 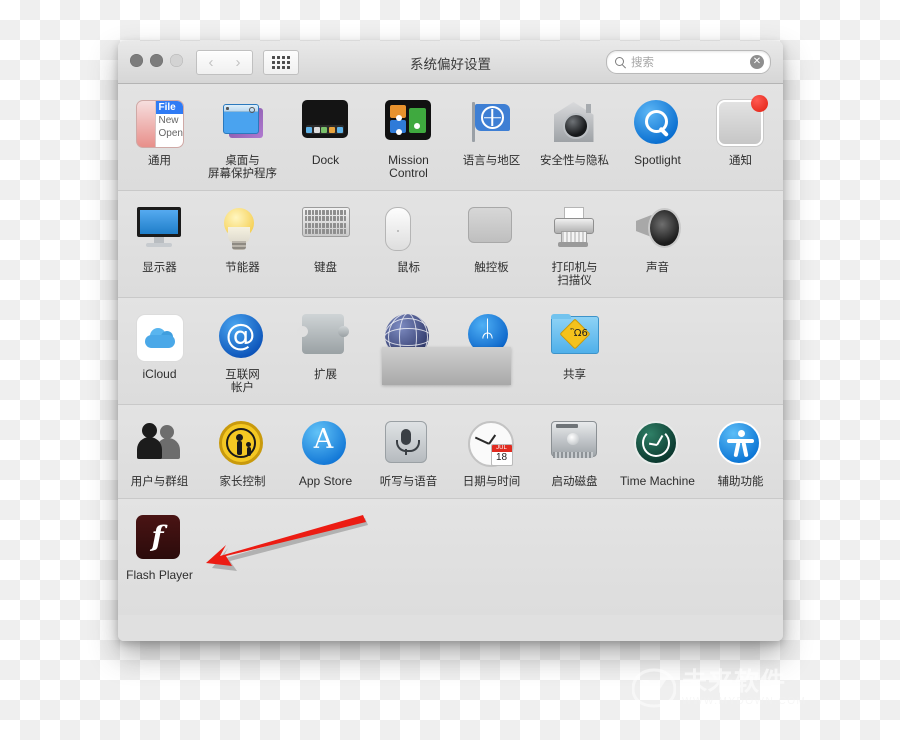 What do you see at coordinates (242, 445) in the screenshot?
I see `parental-controls-icon` at bounding box center [242, 445].